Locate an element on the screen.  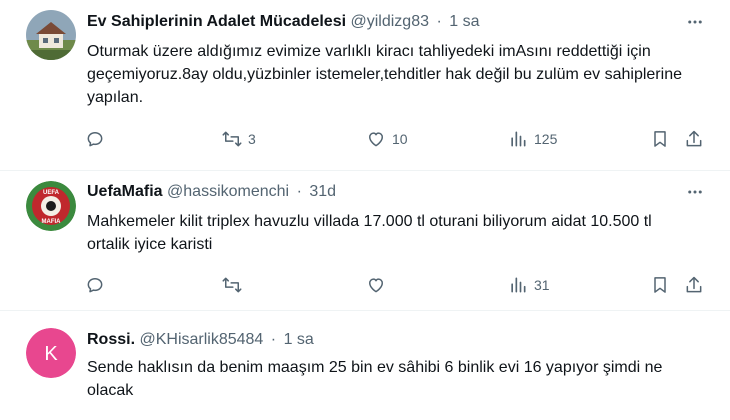
author-name: Rossi. is located at coordinates (111, 339).